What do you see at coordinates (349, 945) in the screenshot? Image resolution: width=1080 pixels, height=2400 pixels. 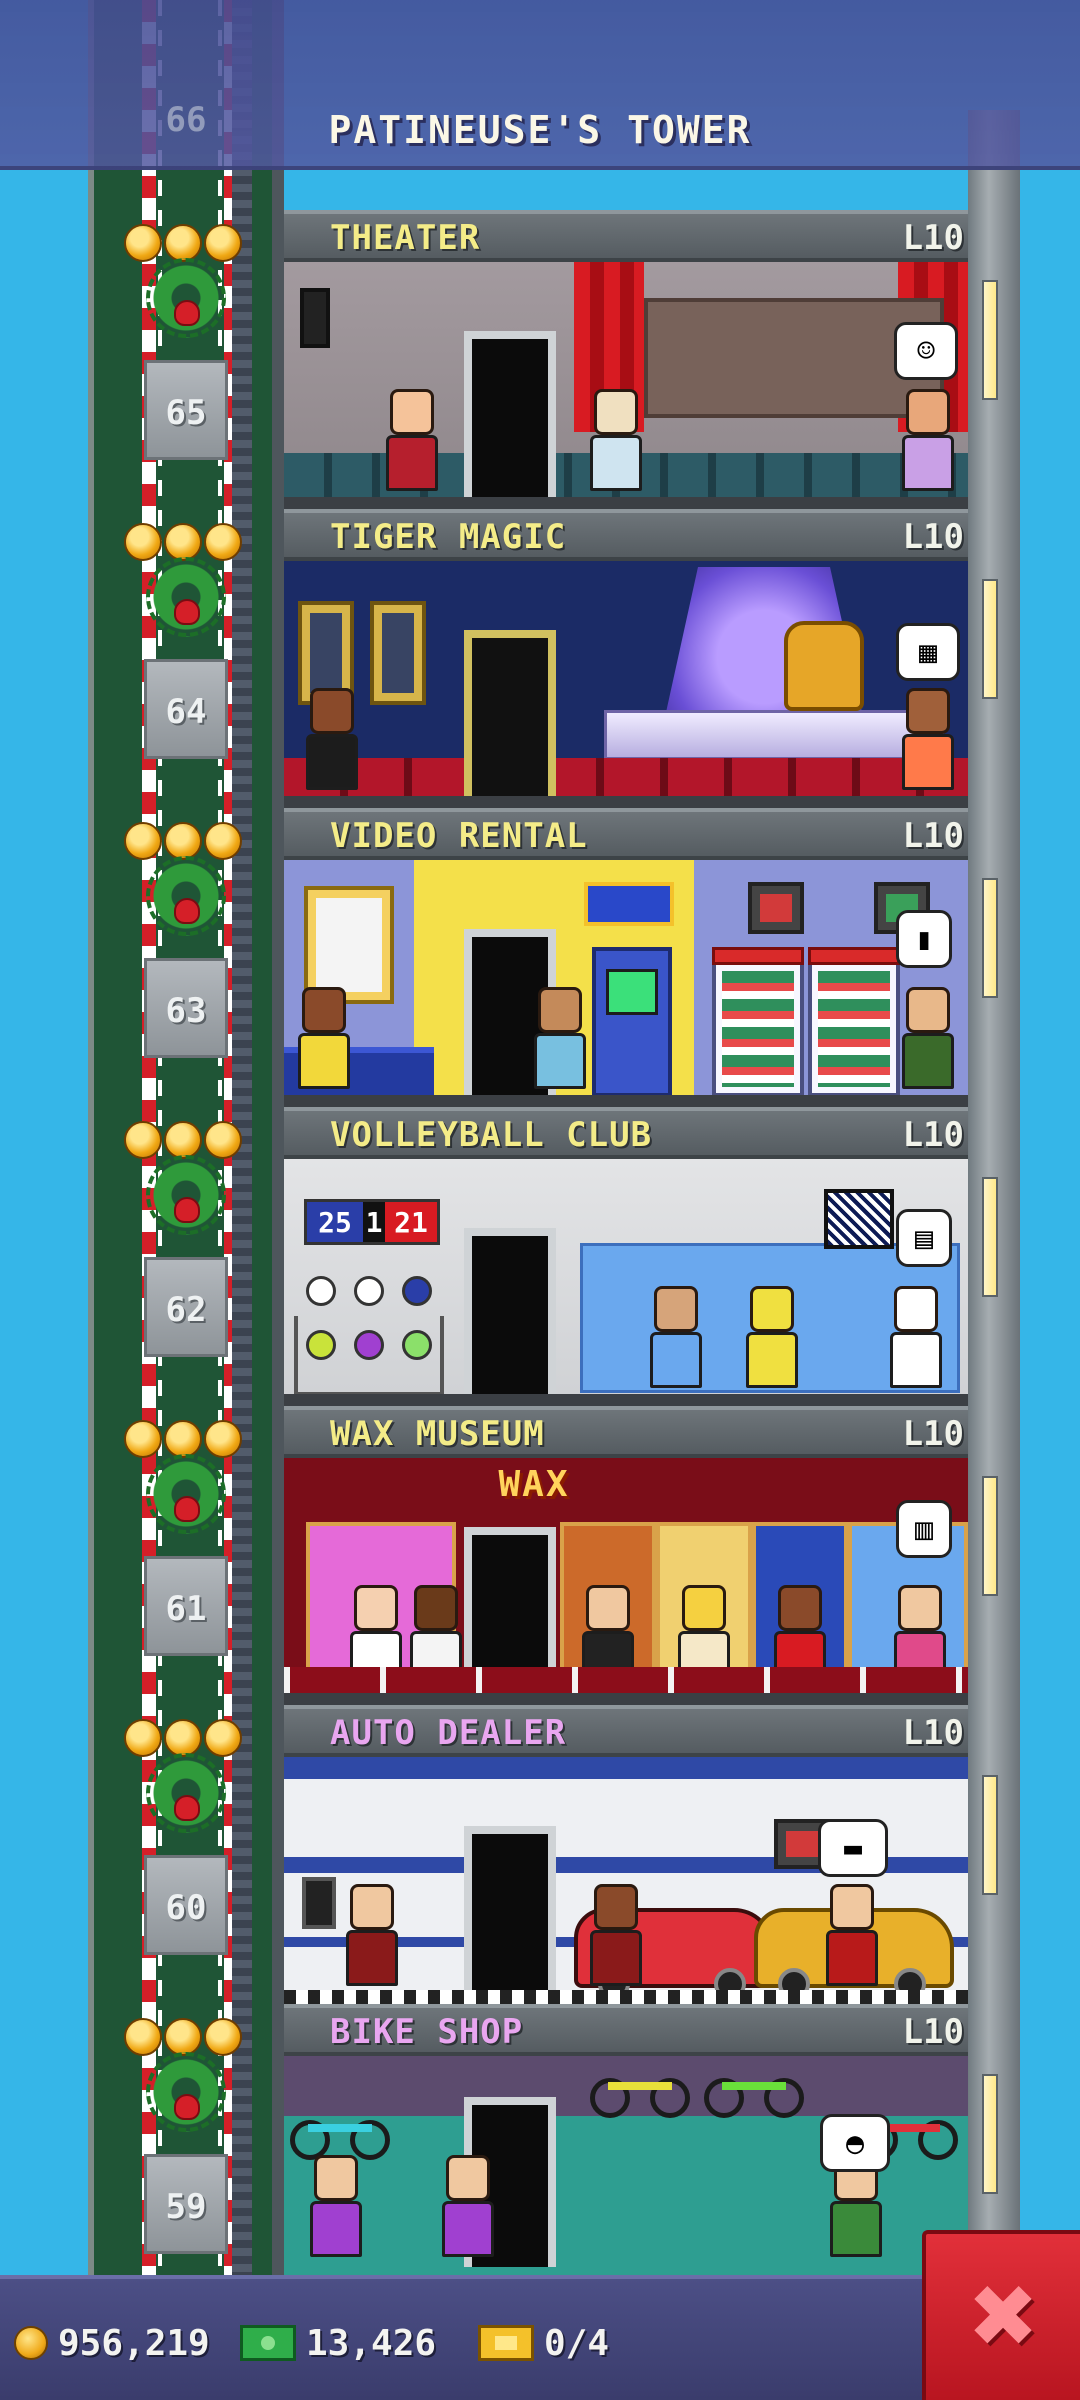 I see `poster-inner` at bounding box center [349, 945].